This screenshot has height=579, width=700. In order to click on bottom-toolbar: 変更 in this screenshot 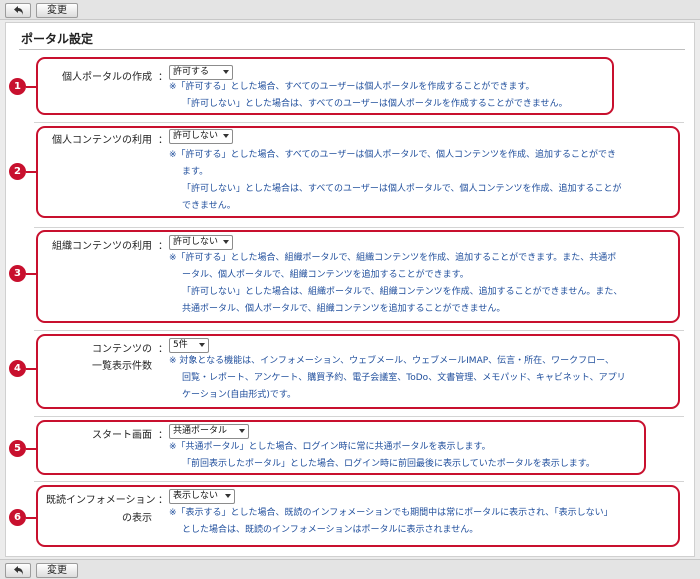, I will do `click(350, 569)`.